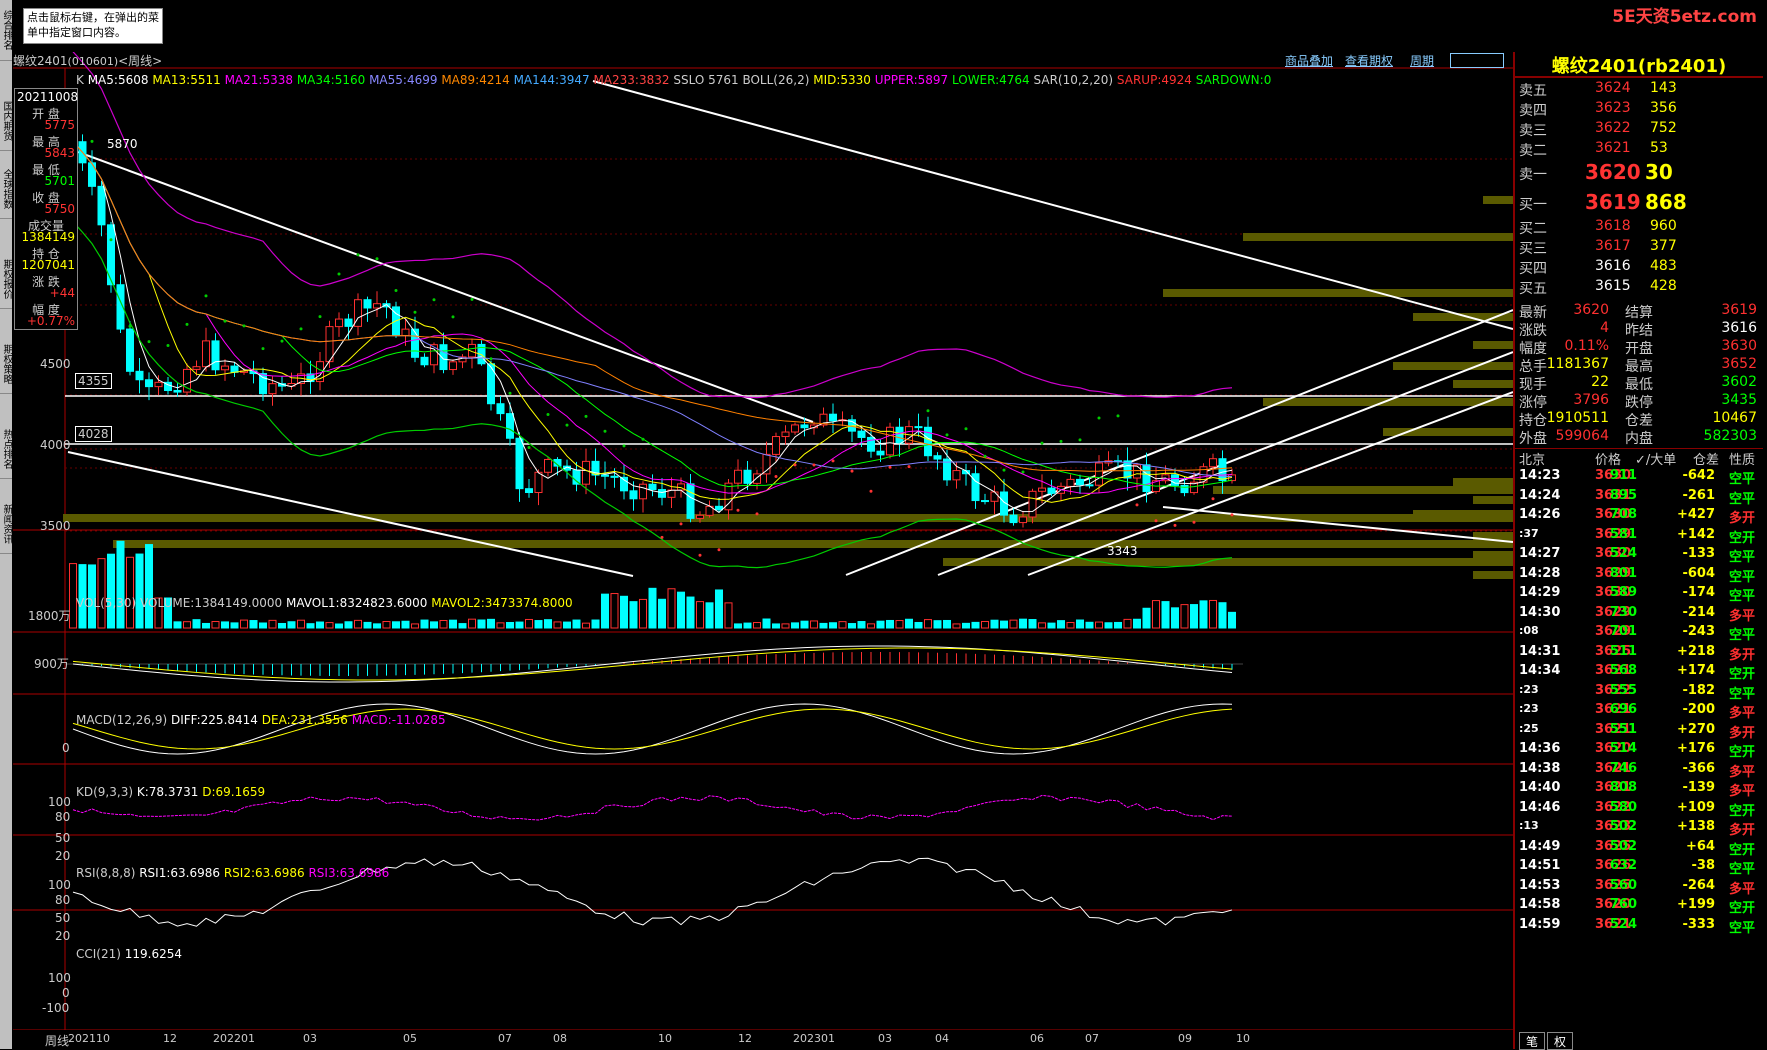 The image size is (1767, 1050). I want to click on cycle-button: 周期, so click(1422, 60).